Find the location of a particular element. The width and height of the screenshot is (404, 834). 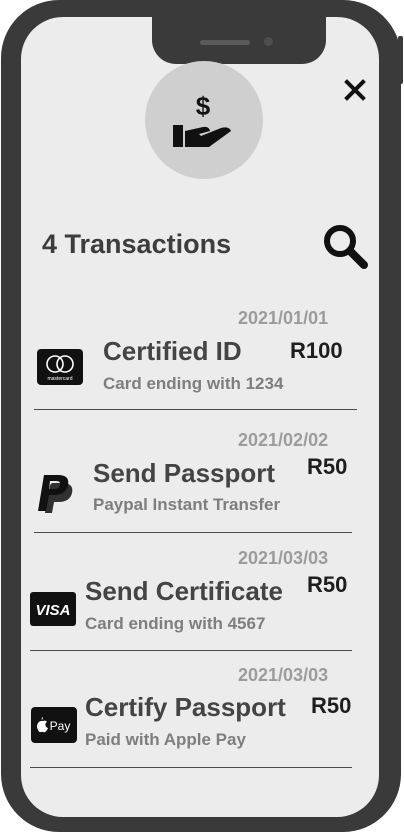

phone-notch is located at coordinates (239, 40).